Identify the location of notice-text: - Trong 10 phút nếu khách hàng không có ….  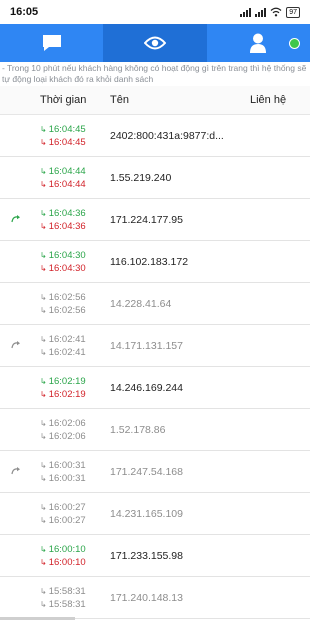
(154, 73).